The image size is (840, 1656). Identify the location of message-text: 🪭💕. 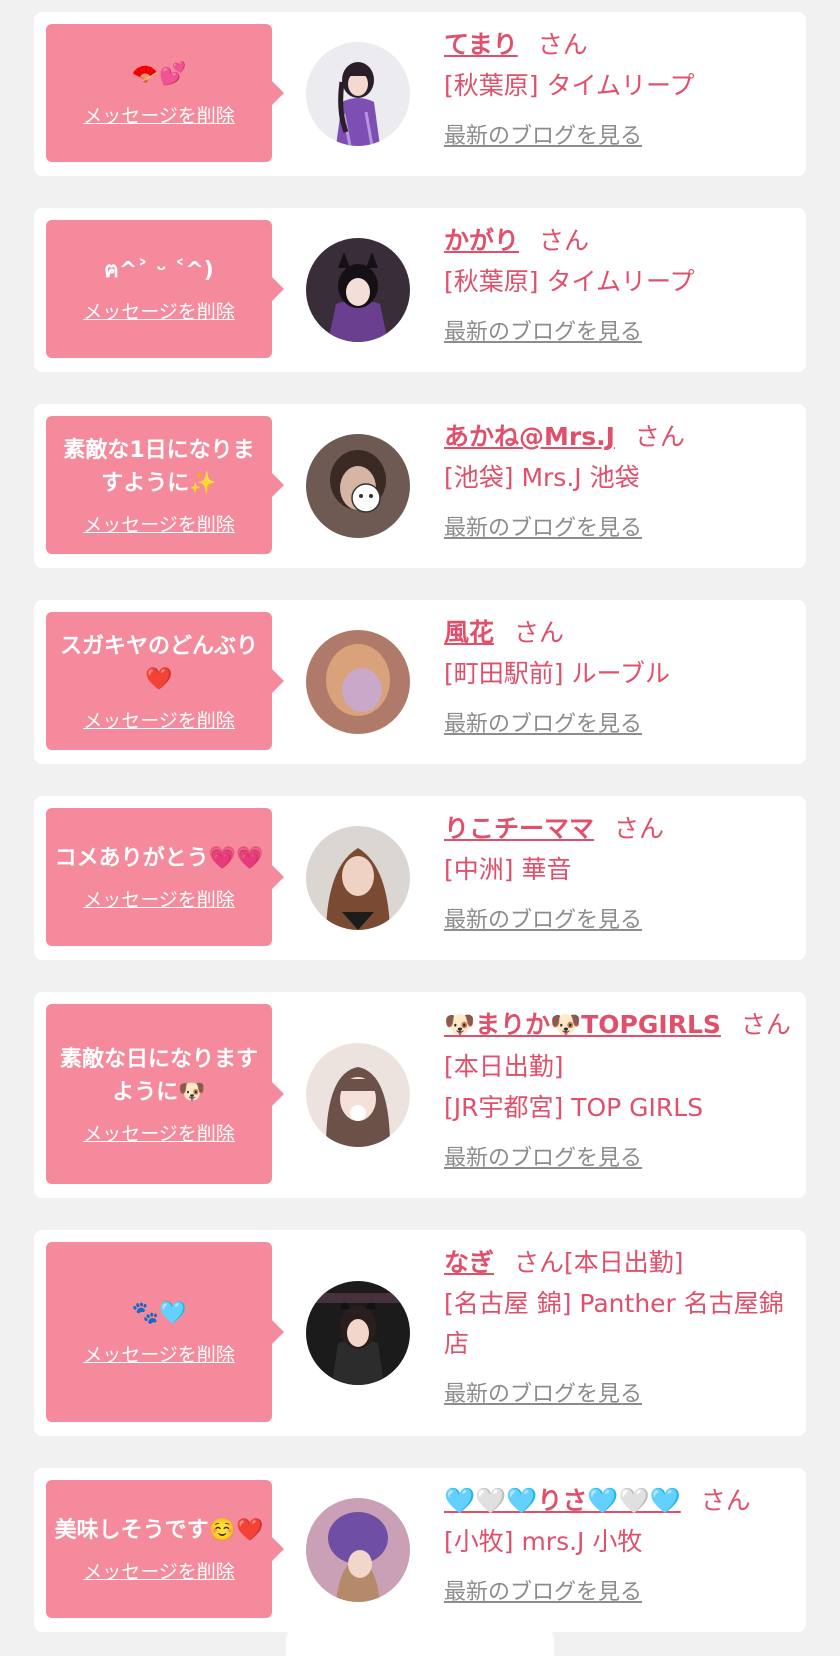
(159, 74).